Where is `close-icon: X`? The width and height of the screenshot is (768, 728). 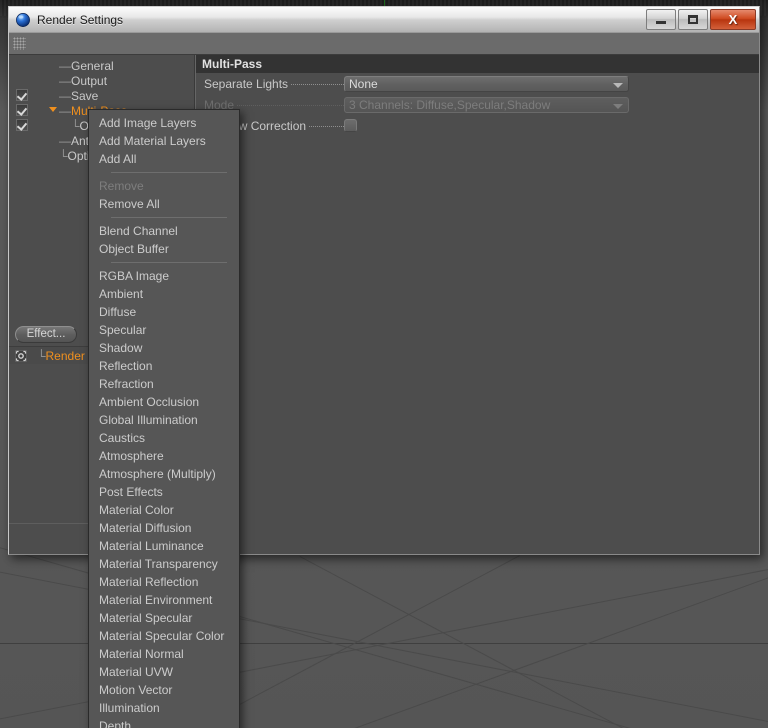
close-icon: X is located at coordinates (733, 19).